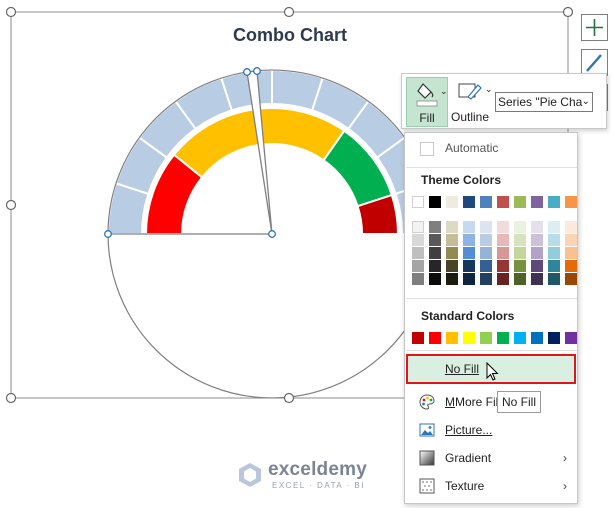  What do you see at coordinates (472, 148) in the screenshot?
I see `automatic-label: Automatic` at bounding box center [472, 148].